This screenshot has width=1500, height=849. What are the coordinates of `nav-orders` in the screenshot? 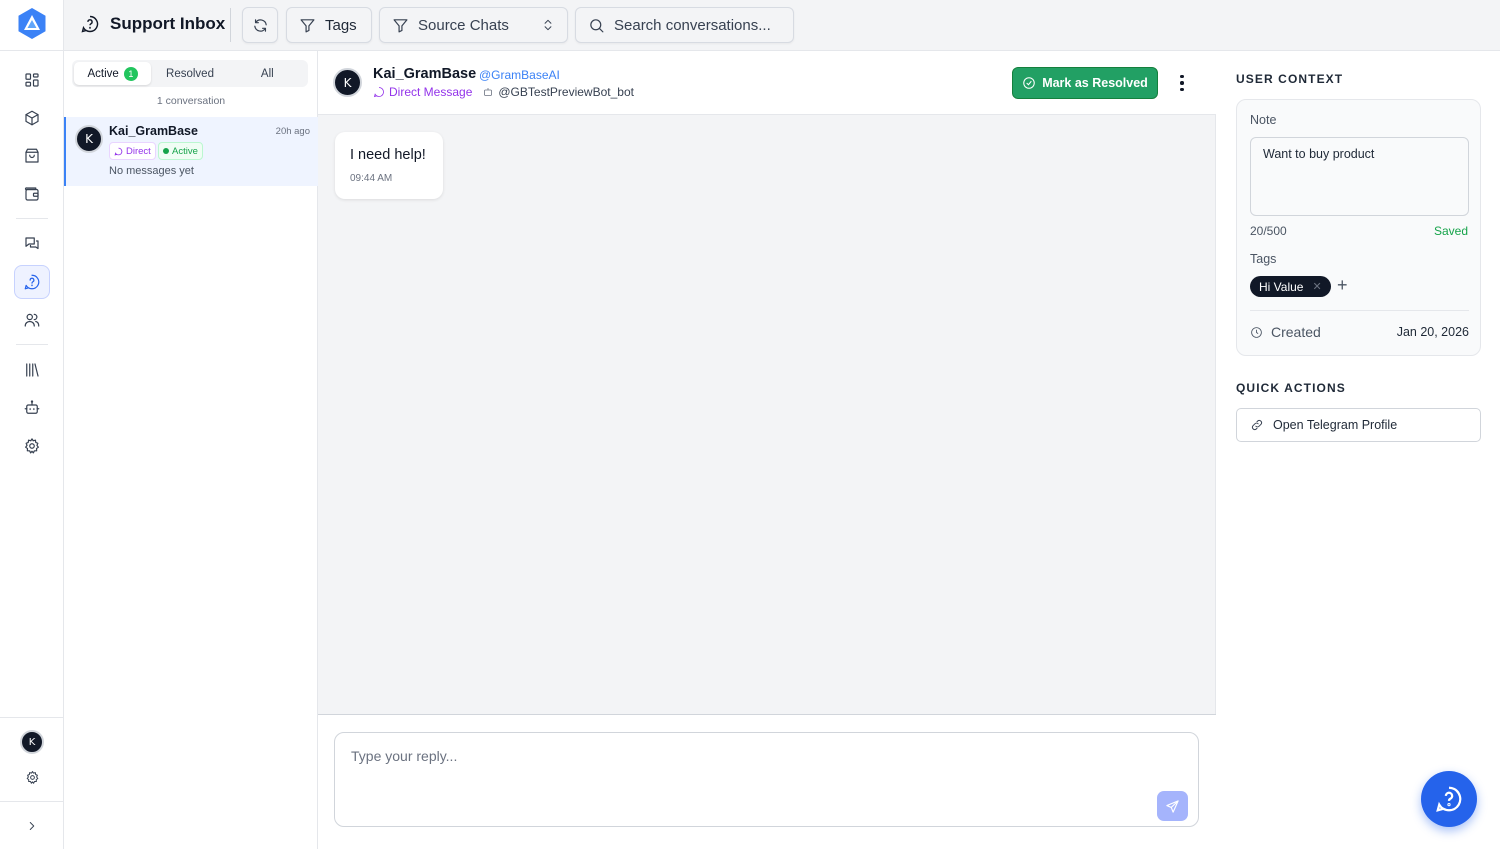 It's located at (32, 156).